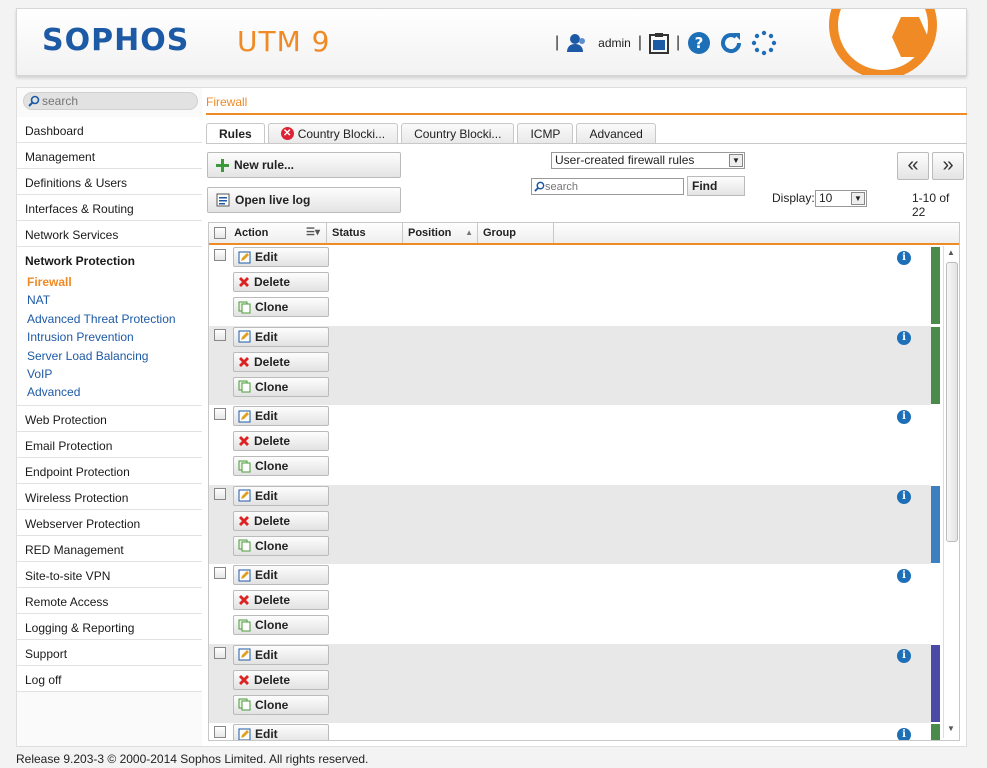  Describe the element at coordinates (616, 133) in the screenshot. I see `tab-advanced: Advanced` at that location.